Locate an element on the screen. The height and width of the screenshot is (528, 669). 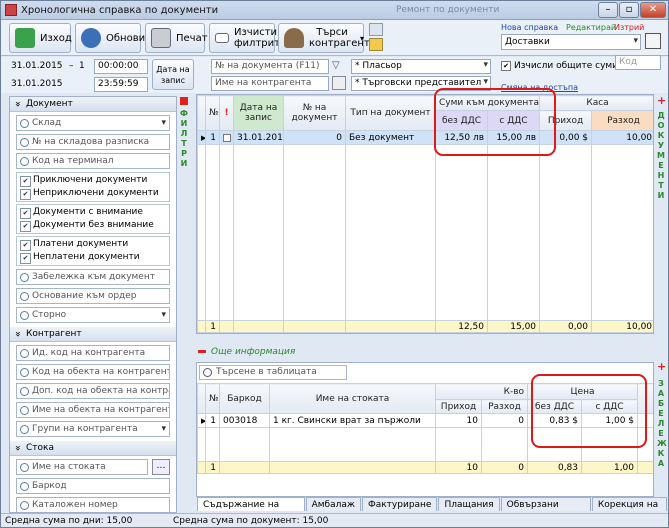
note-side-tab: ЗАБЕЛЕЖКА is located at coordinates (662, 424).